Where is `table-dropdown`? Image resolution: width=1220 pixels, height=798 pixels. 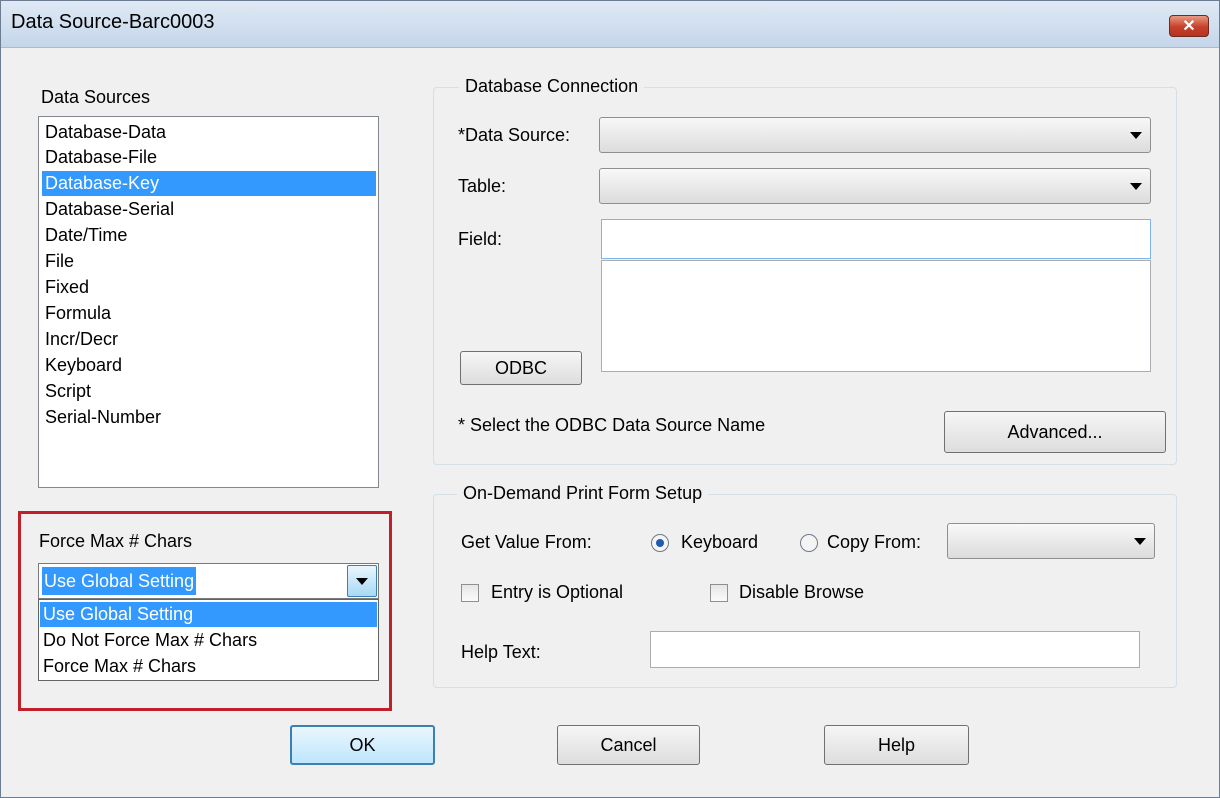 table-dropdown is located at coordinates (875, 186).